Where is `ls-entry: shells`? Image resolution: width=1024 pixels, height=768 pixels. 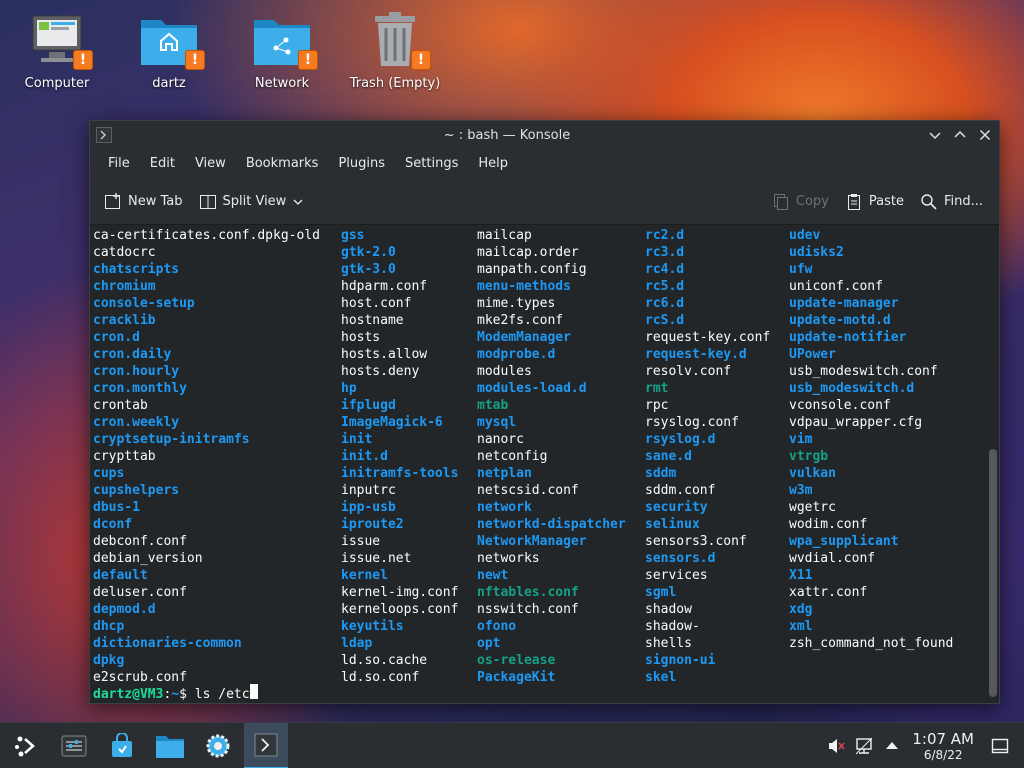 ls-entry: shells is located at coordinates (668, 643).